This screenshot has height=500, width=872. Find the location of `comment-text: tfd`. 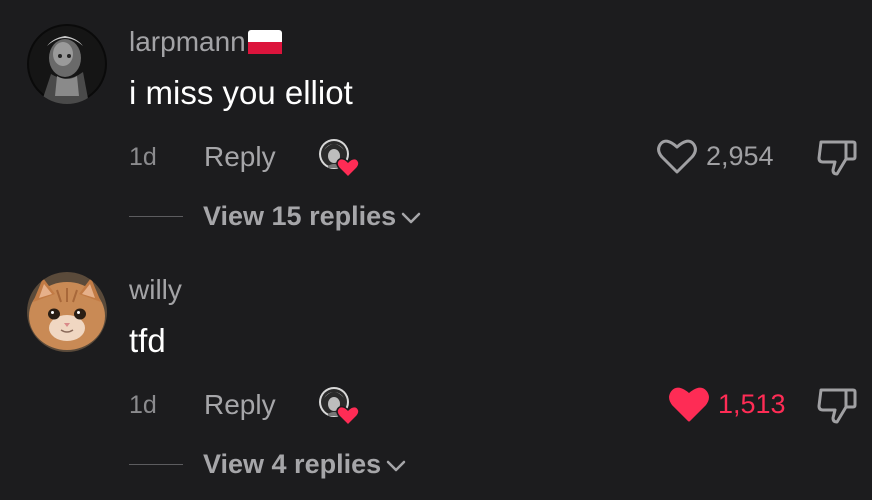

comment-text: tfd is located at coordinates (147, 340).